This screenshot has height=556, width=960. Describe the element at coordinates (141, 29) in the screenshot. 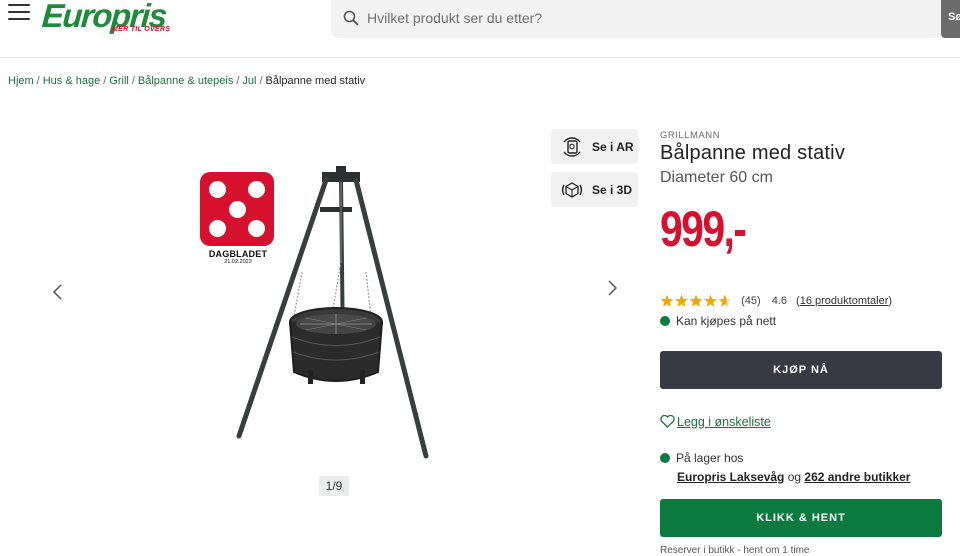

I see `logo-tagline: MER TIL OVERS` at that location.